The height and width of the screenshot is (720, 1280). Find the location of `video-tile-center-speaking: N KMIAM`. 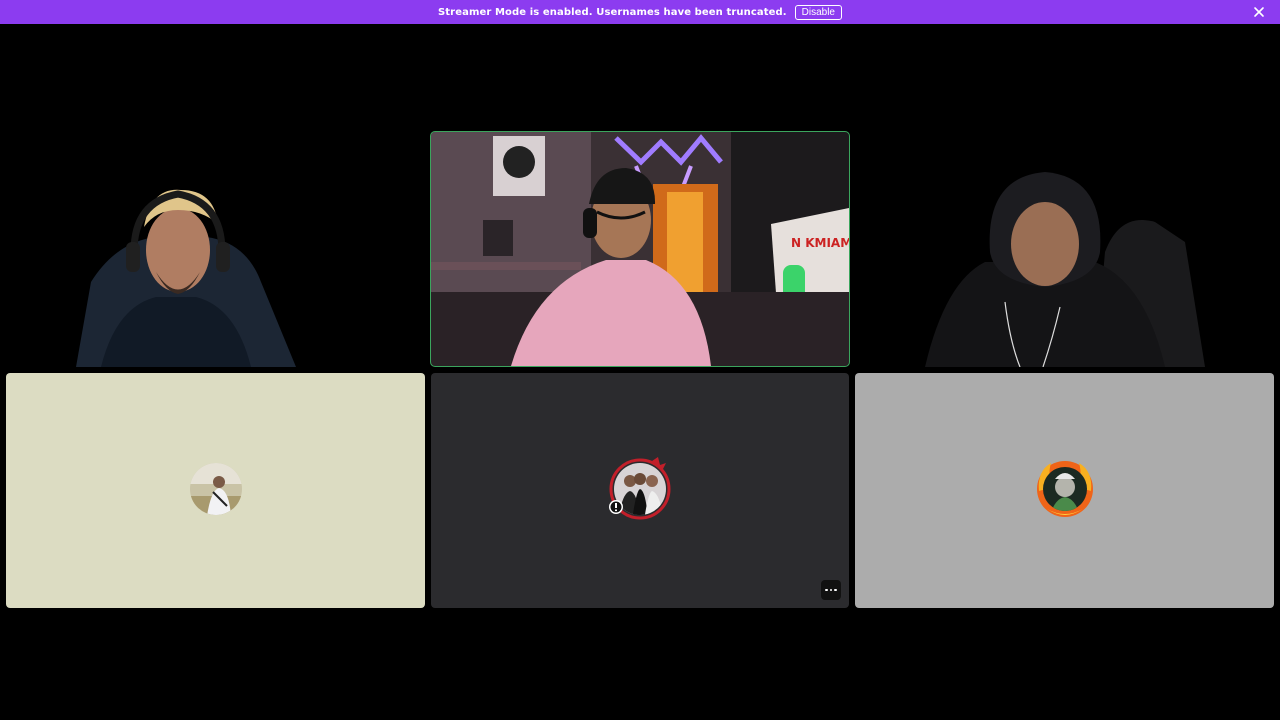

video-tile-center-speaking: N KMIAM is located at coordinates (640, 249).